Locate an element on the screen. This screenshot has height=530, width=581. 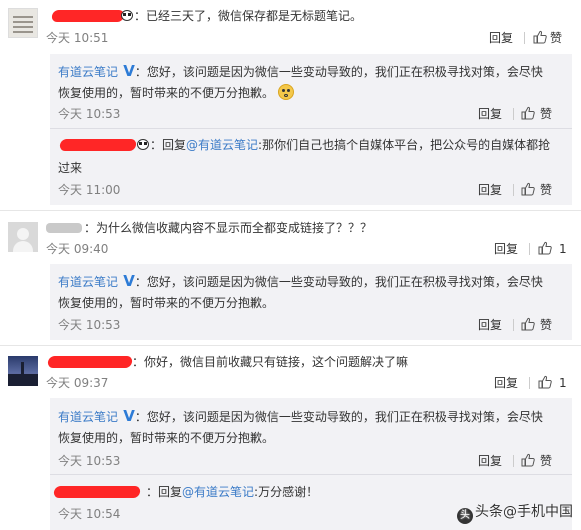
comment-text: ：你好，微信目前收藏只有链接，这个问题解决了嘛 is located at coordinates (227, 362).